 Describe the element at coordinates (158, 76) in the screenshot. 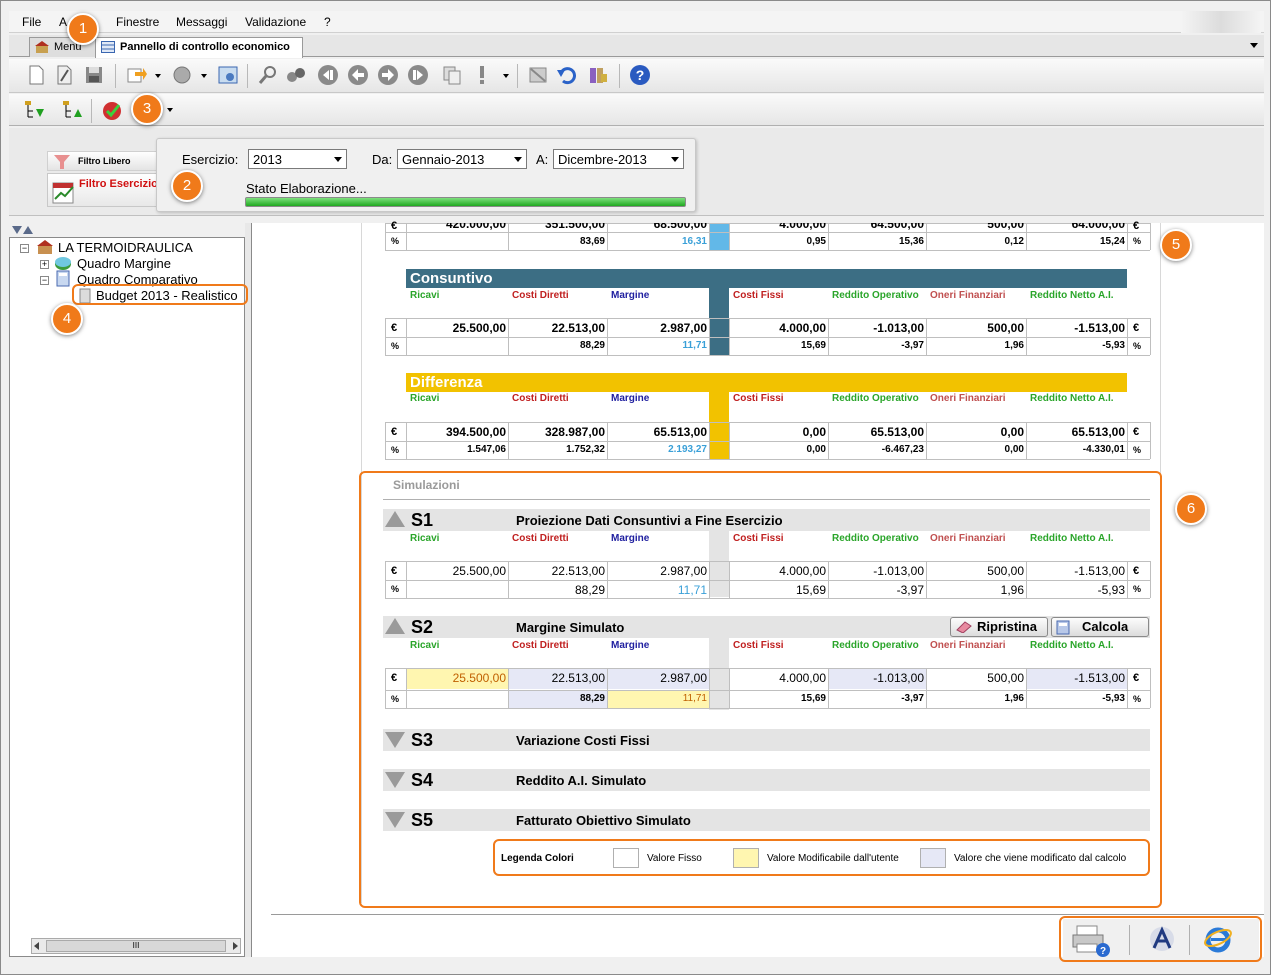

I see `export-dropdown-icon` at that location.